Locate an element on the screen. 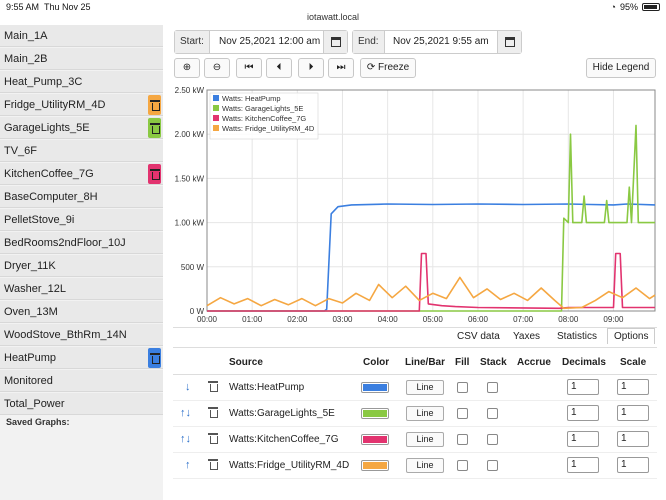 The height and width of the screenshot is (500, 666). zoom-in-button: ⊕ is located at coordinates (187, 68).